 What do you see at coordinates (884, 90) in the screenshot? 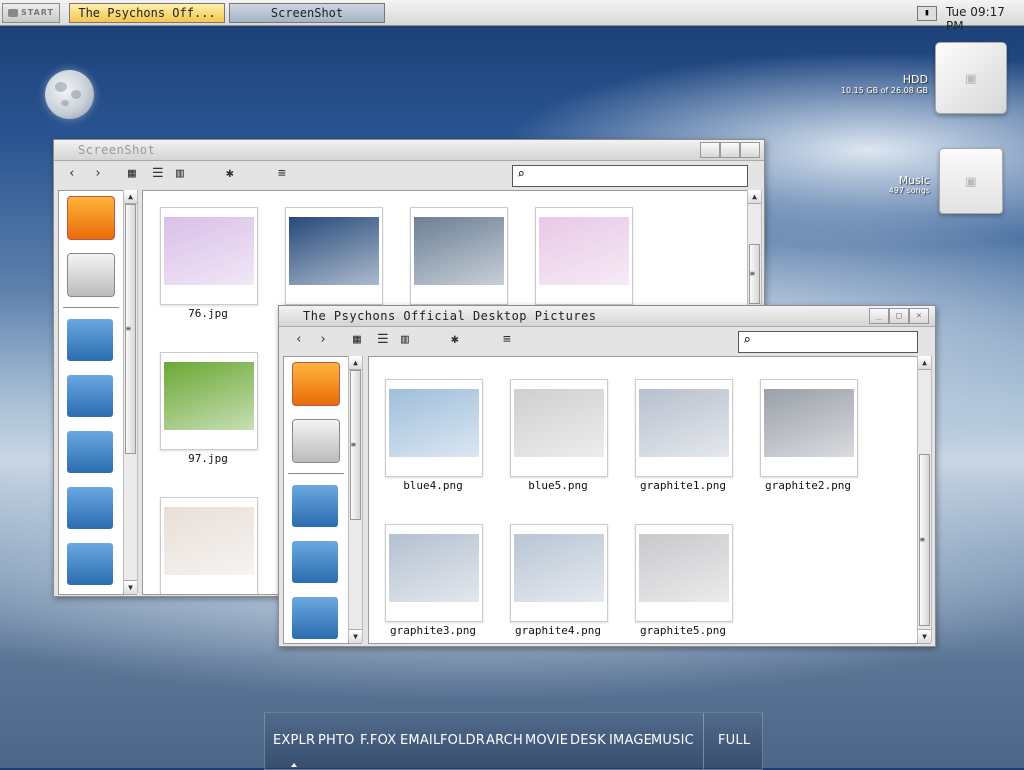
I see `hdd-usage: 10.15 GB of 26.08 GB` at bounding box center [884, 90].